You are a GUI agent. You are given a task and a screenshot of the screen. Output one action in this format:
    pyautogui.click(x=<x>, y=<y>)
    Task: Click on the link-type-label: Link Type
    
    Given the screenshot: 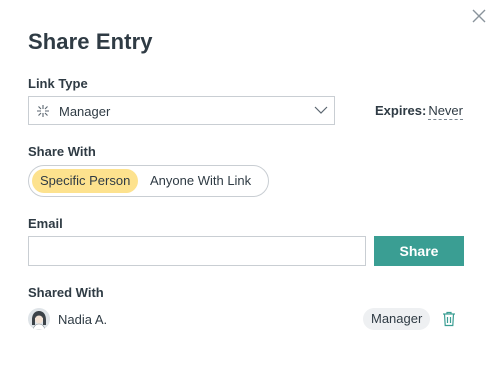 What is the action you would take?
    pyautogui.click(x=58, y=83)
    